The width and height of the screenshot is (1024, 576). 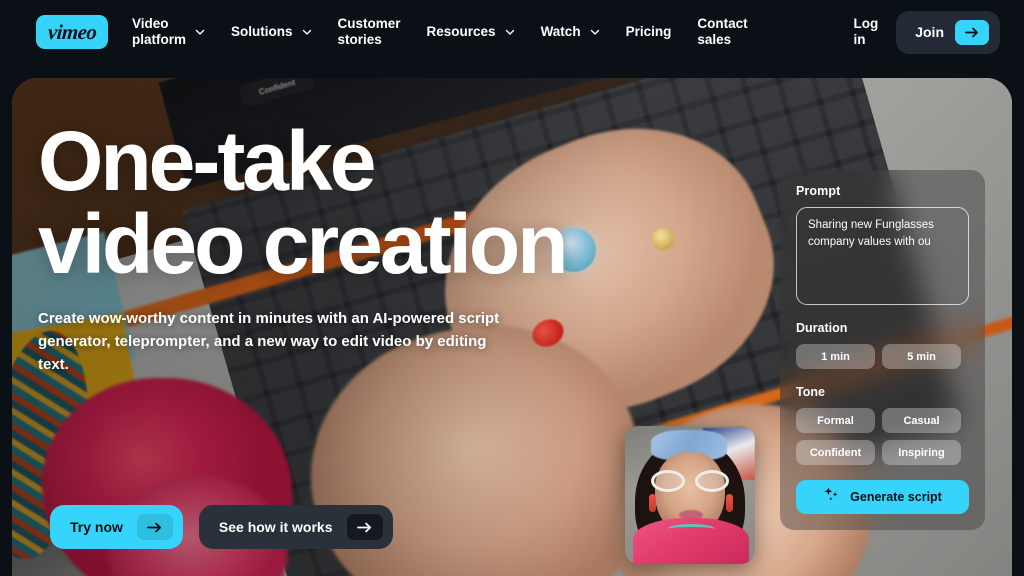 I want to click on nav-item-label: Resources, so click(x=461, y=31).